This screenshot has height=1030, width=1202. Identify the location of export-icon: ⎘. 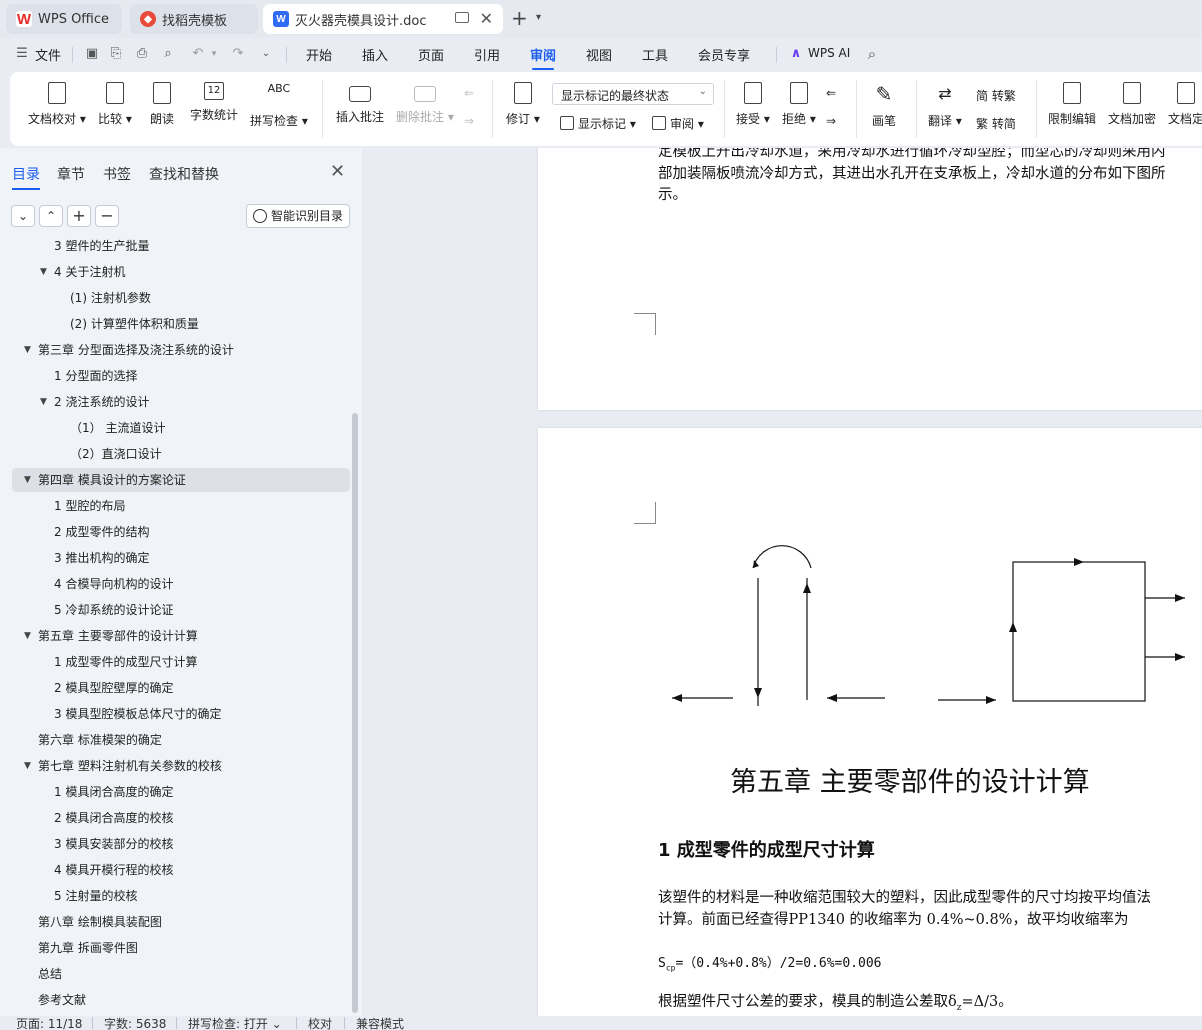
(116, 54).